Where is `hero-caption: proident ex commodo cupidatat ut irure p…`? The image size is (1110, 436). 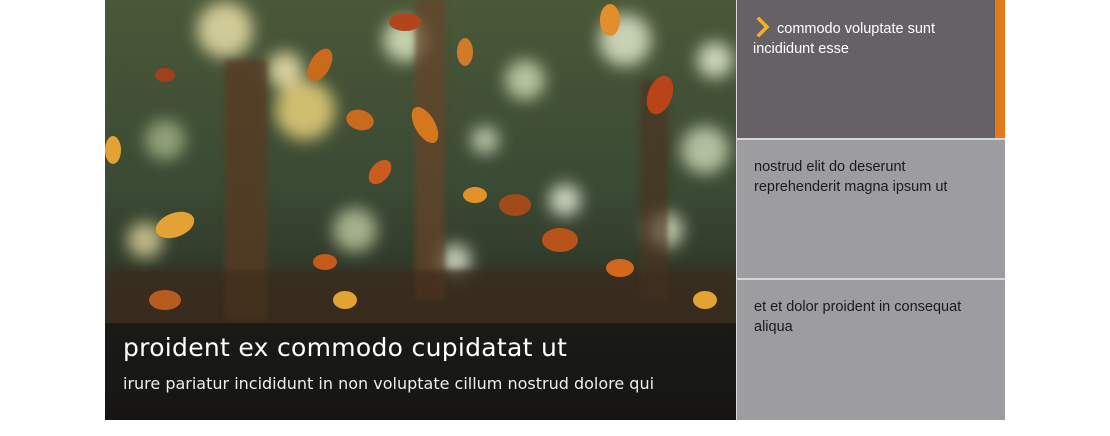 hero-caption: proident ex commodo cupidatat ut irure p… is located at coordinates (420, 371).